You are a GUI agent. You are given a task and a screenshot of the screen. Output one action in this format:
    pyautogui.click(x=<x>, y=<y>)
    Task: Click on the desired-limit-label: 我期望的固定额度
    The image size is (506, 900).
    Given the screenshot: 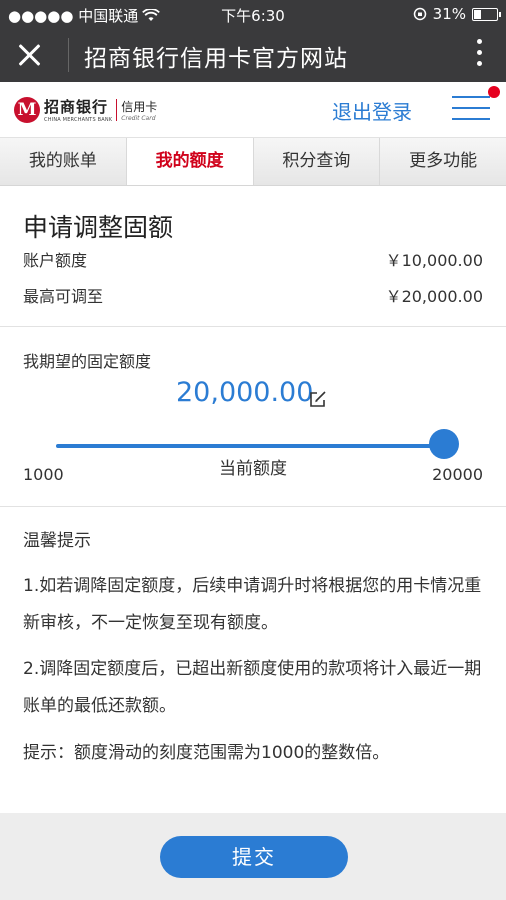 What is the action you would take?
    pyautogui.click(x=87, y=361)
    